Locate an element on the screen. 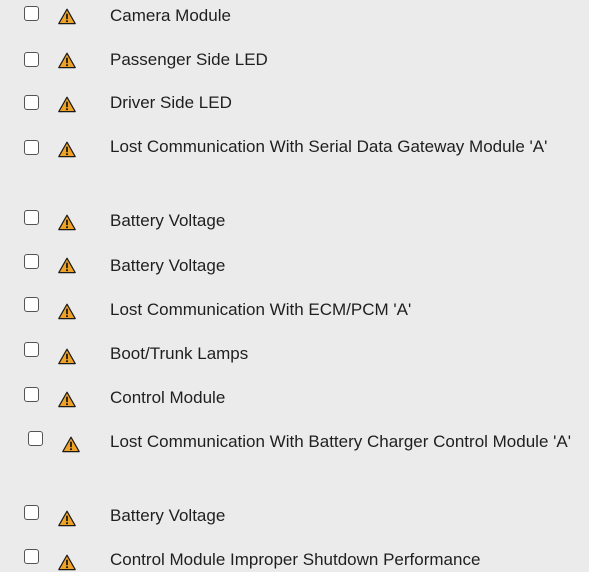 This screenshot has height=572, width=589. item-label: Boot/Trunk Lamps is located at coordinates (179, 353).